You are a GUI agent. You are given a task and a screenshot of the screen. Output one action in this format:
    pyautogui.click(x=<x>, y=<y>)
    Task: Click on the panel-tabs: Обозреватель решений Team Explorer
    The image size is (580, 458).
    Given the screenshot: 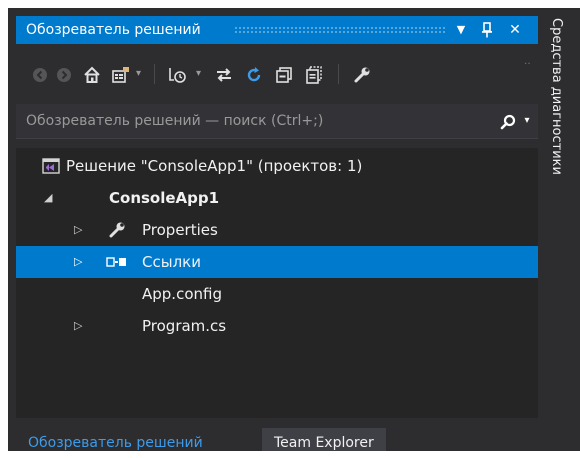 What is the action you would take?
    pyautogui.click(x=277, y=439)
    